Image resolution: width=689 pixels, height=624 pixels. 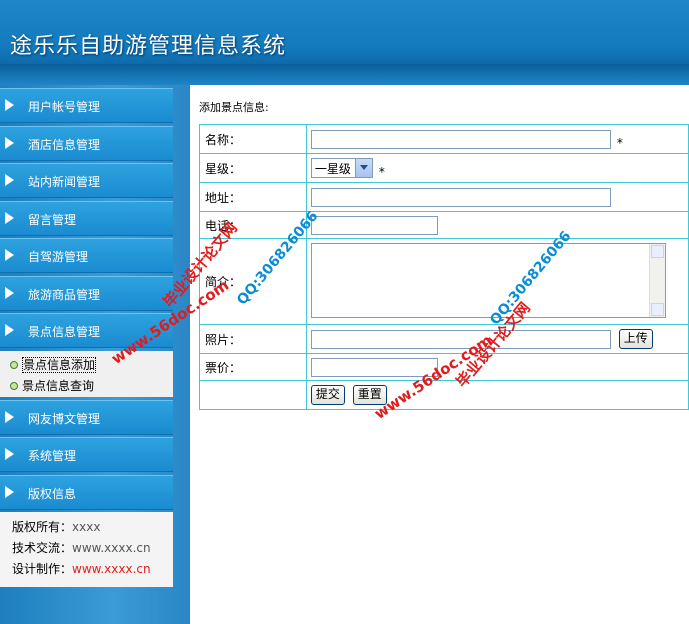 What do you see at coordinates (86, 527) in the screenshot?
I see `info-value: xxxx` at bounding box center [86, 527].